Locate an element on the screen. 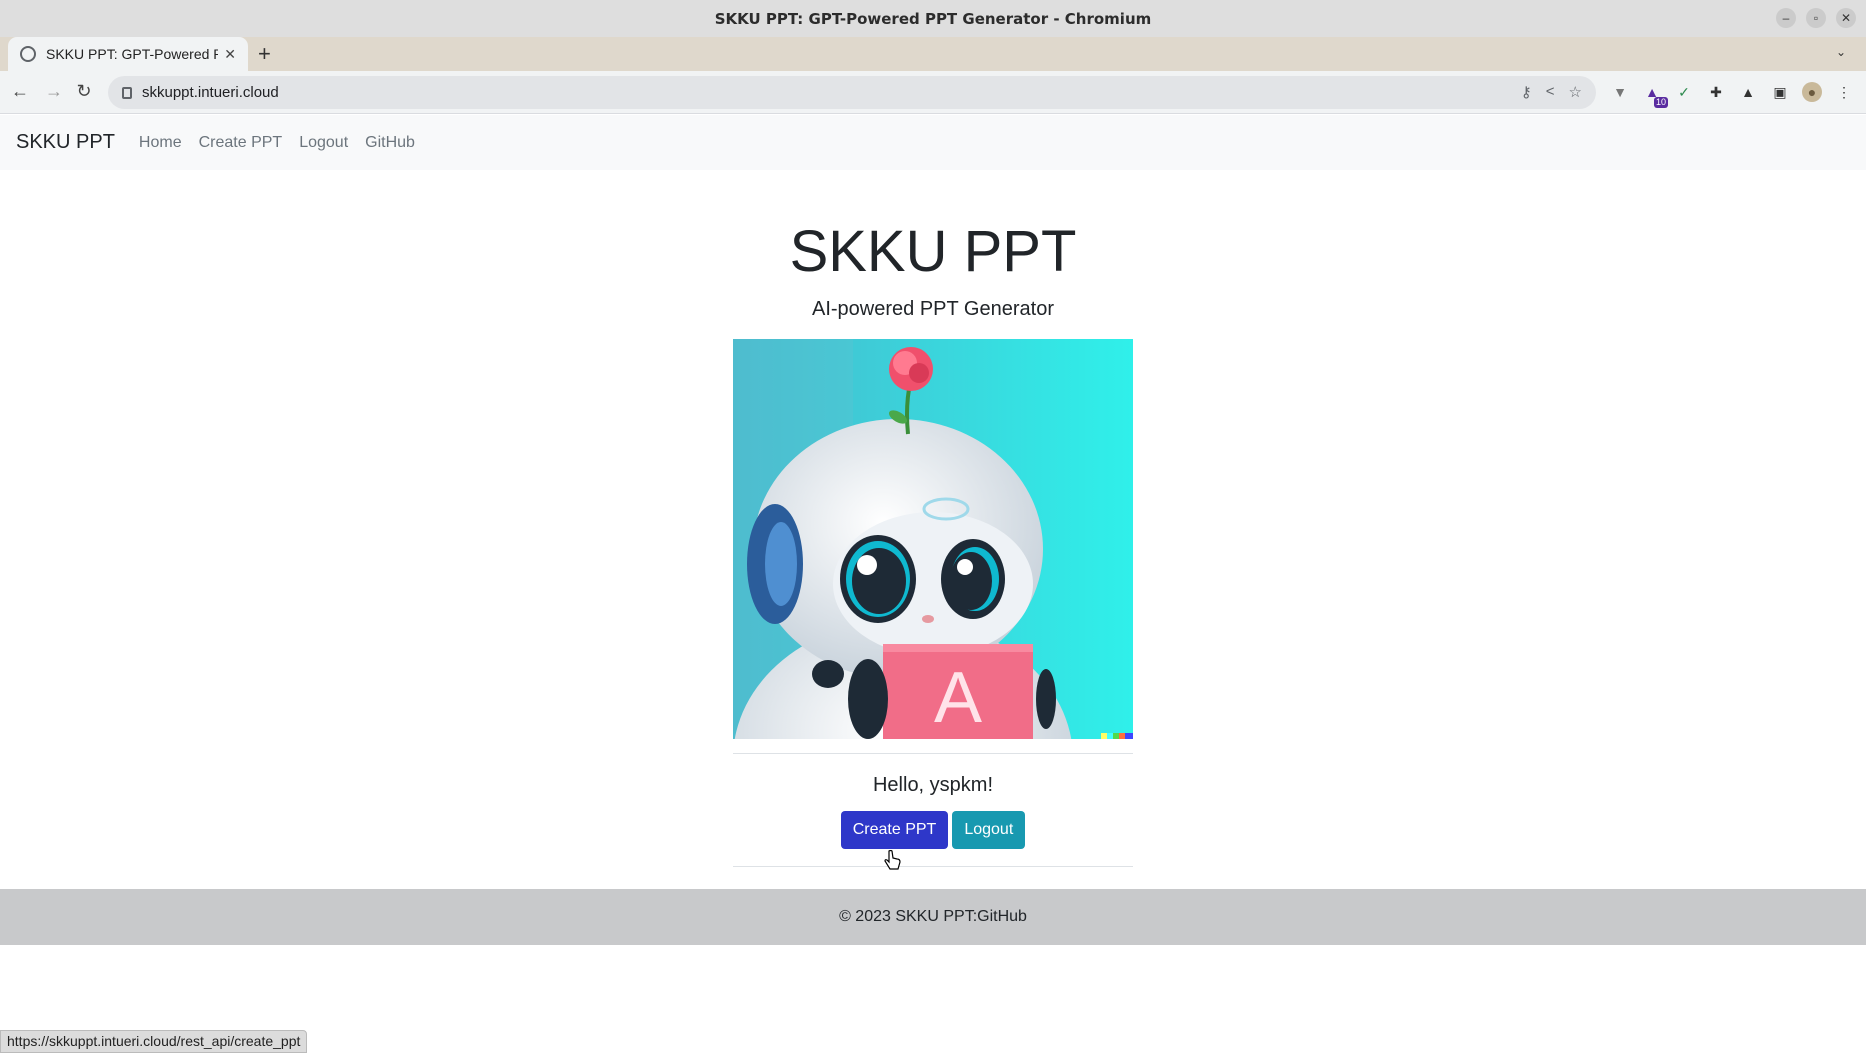 This screenshot has width=1866, height=1053. sidepanel-icon: ▣ is located at coordinates (1780, 92).